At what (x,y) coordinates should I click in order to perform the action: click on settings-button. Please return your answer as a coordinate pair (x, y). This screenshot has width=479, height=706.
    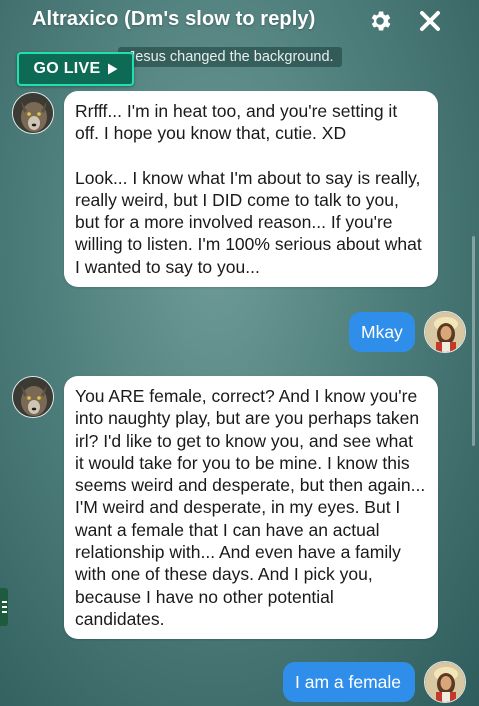
    Looking at the image, I should click on (380, 21).